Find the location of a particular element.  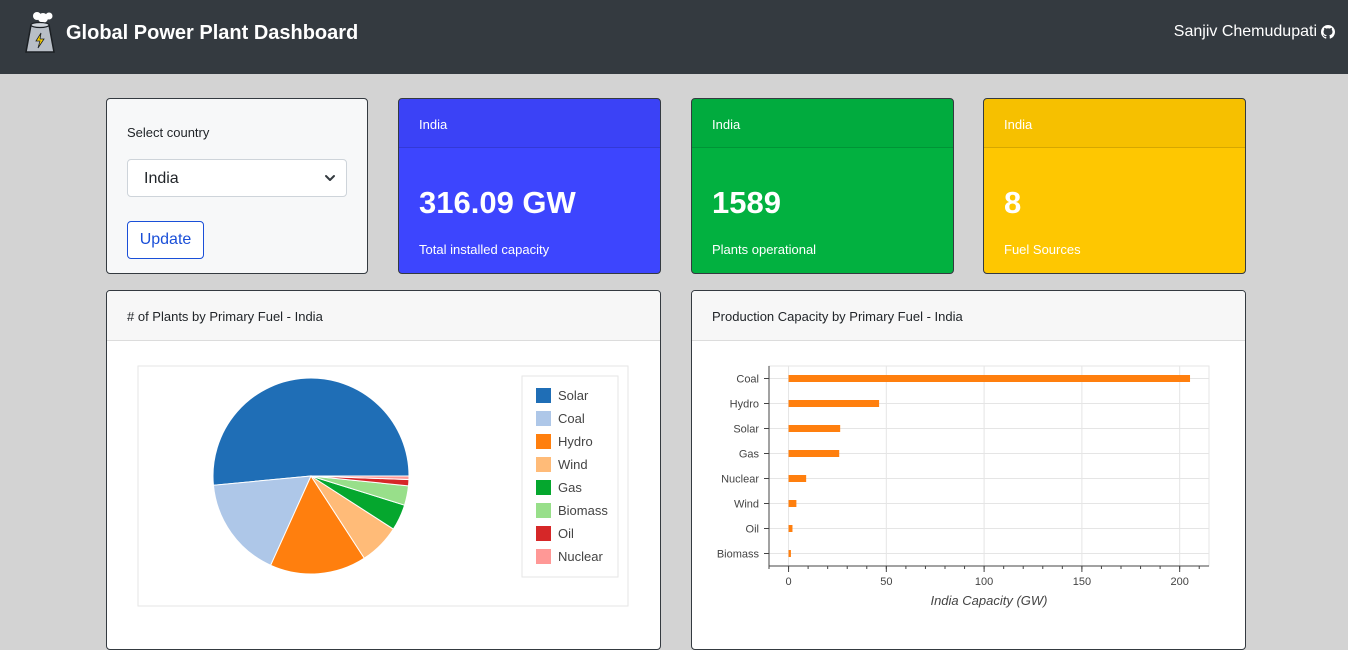

update-button: Update is located at coordinates (165, 240).